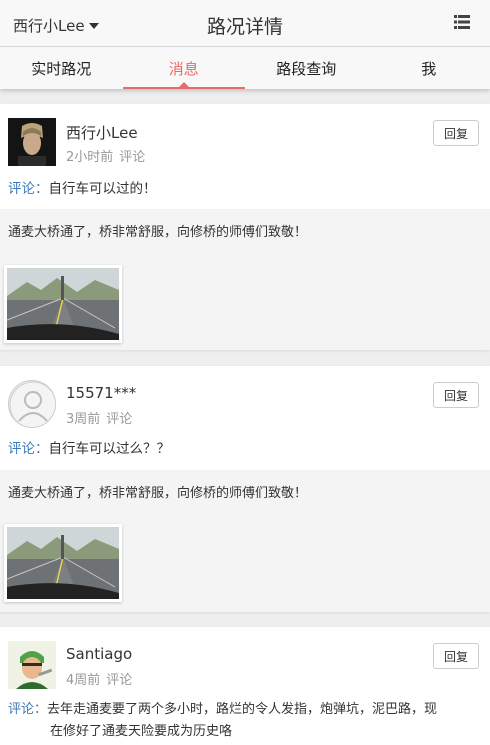 The height and width of the screenshot is (745, 490). I want to click on username: 15571***, so click(101, 393).